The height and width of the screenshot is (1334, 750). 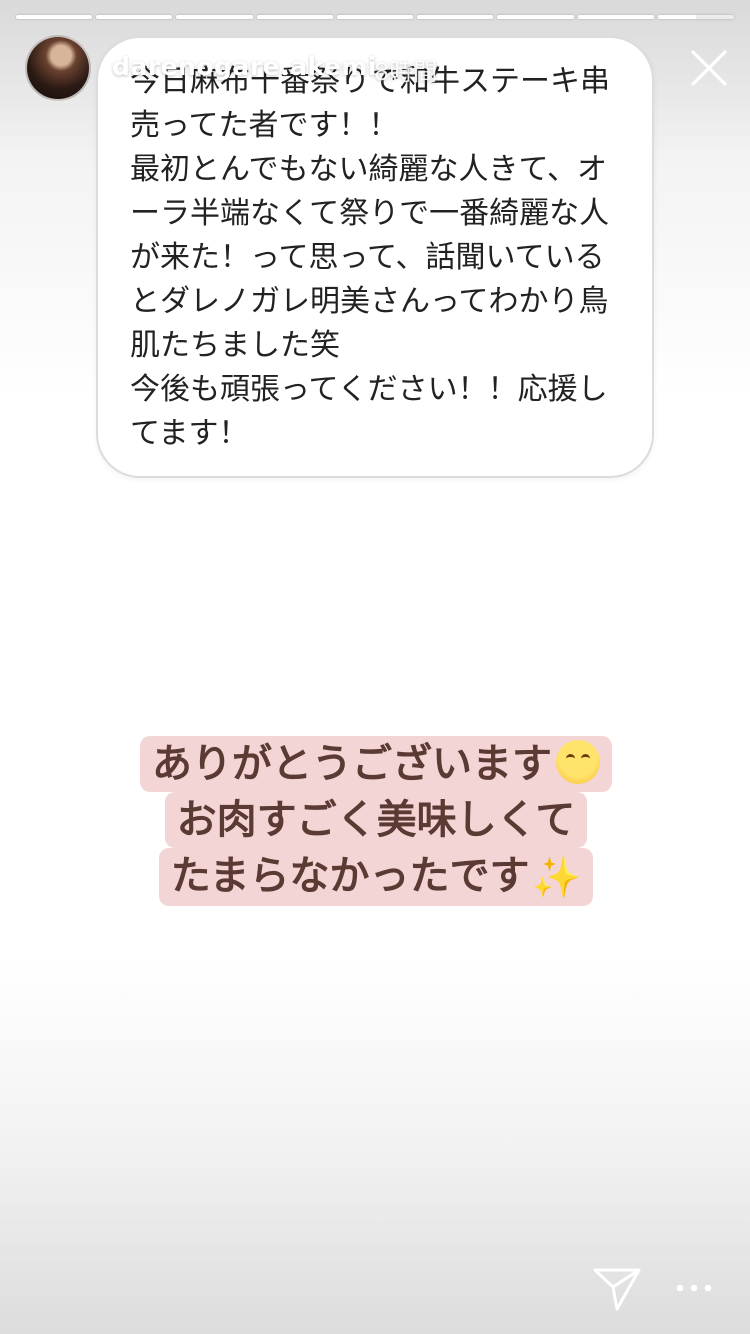 What do you see at coordinates (694, 1288) in the screenshot?
I see `more-icon` at bounding box center [694, 1288].